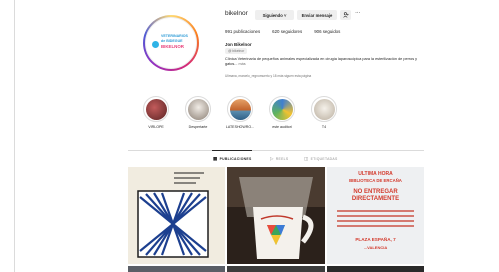 Image resolution: width=499 pixels, height=272 pixels. Describe the element at coordinates (272, 158) in the screenshot. I see `reels-icon: ▷` at that location.